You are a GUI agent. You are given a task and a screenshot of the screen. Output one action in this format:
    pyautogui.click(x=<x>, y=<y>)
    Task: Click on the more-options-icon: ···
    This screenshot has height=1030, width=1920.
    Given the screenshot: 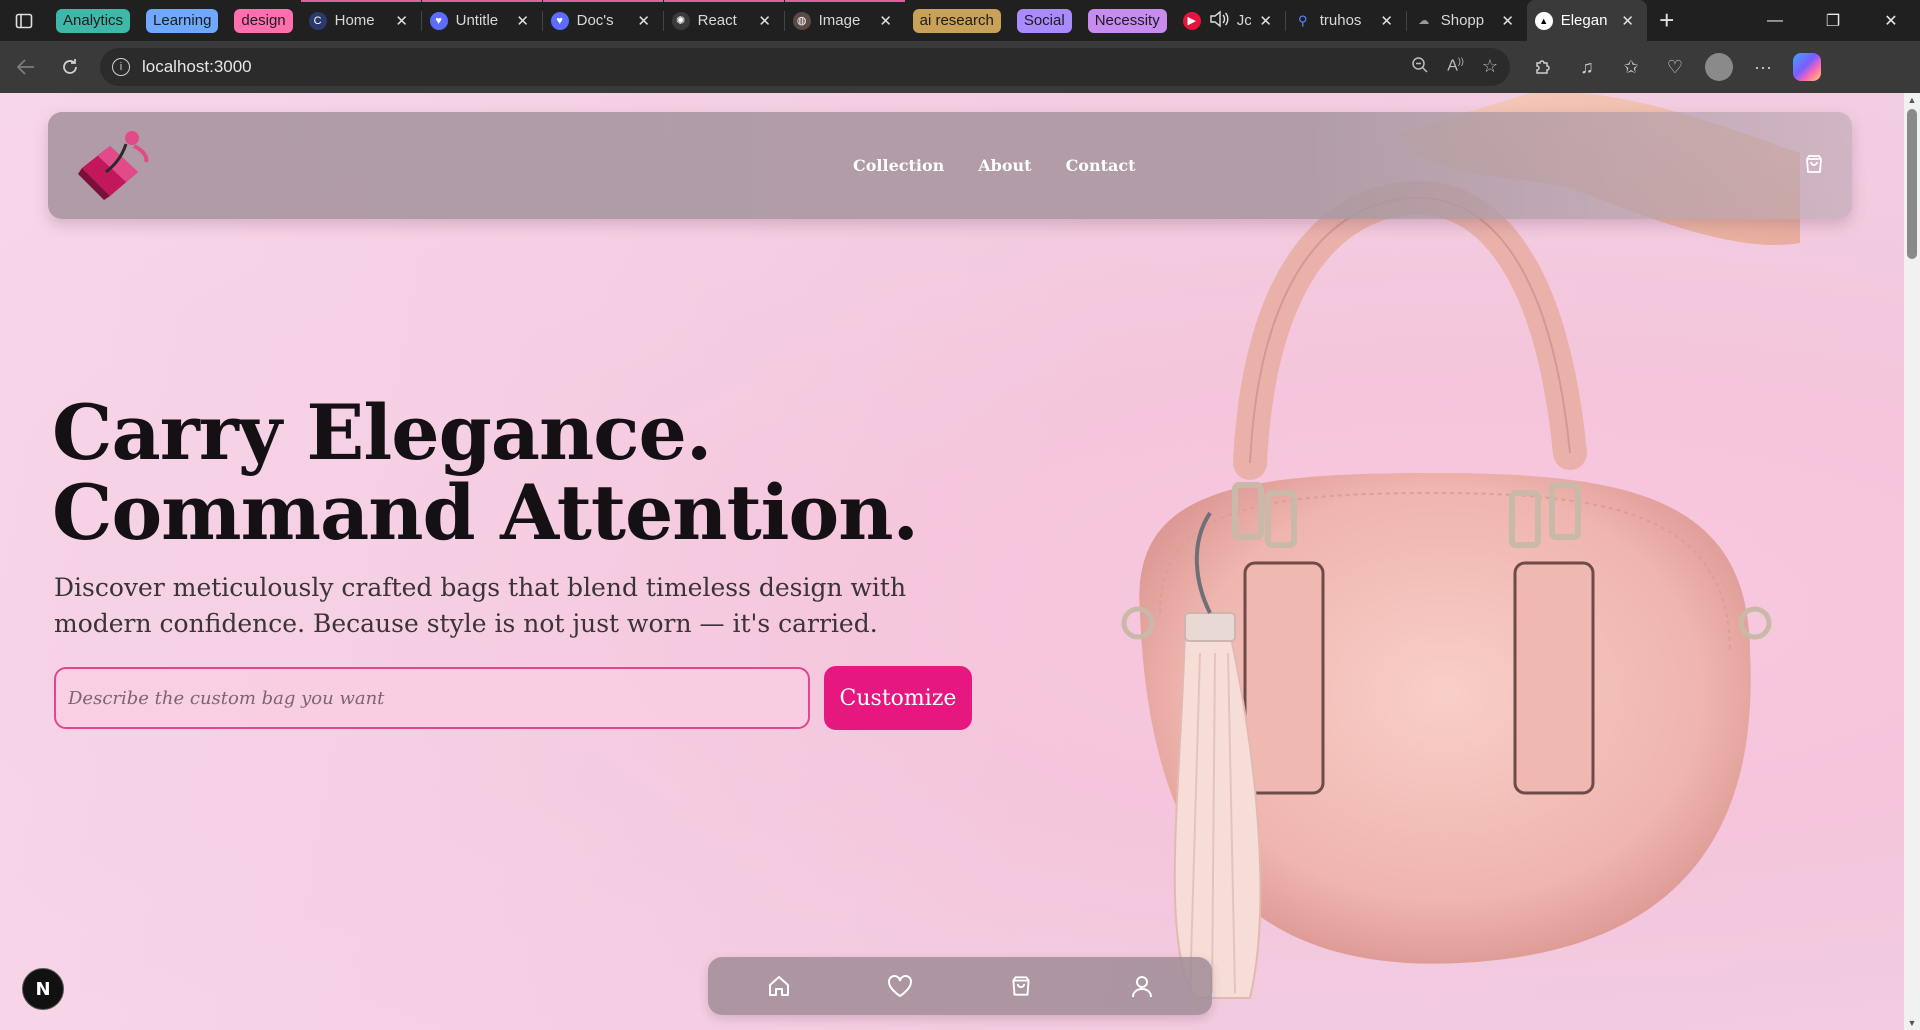 What is the action you would take?
    pyautogui.click(x=1763, y=67)
    